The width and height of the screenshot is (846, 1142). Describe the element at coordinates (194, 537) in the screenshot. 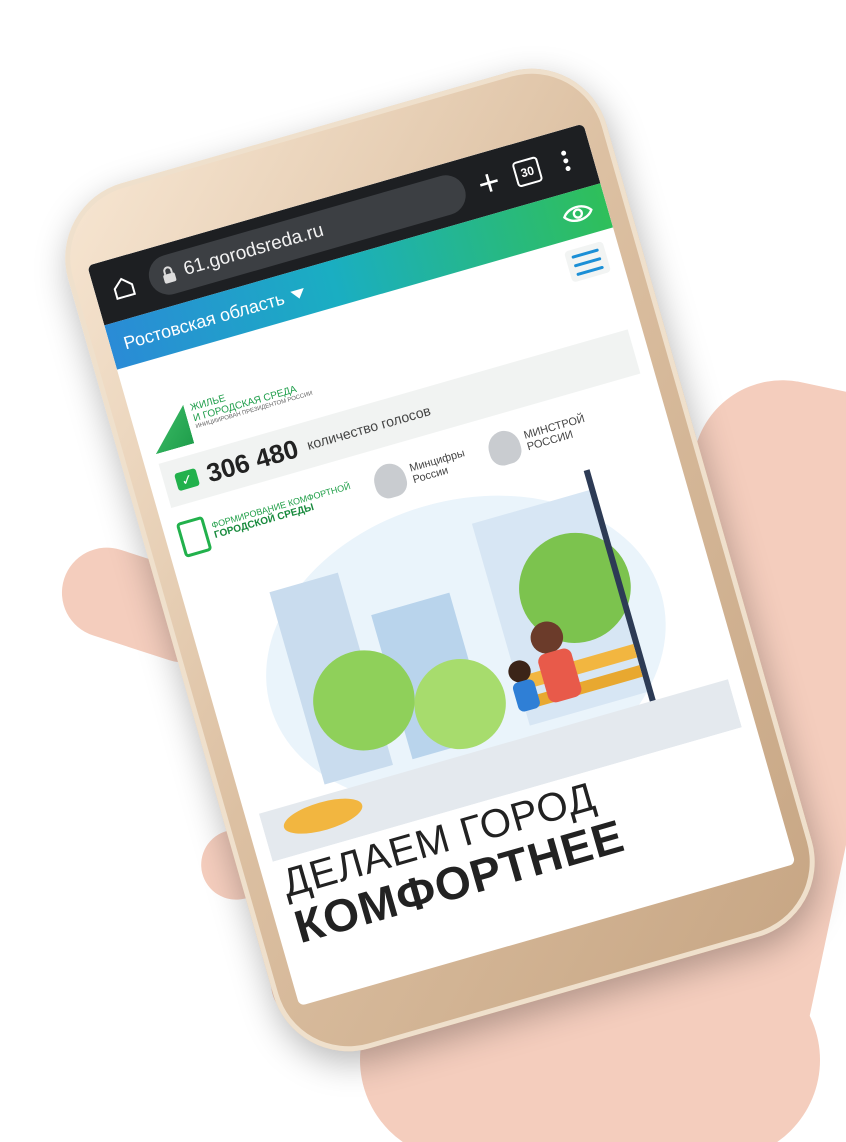

I see `fkgs-icon` at that location.